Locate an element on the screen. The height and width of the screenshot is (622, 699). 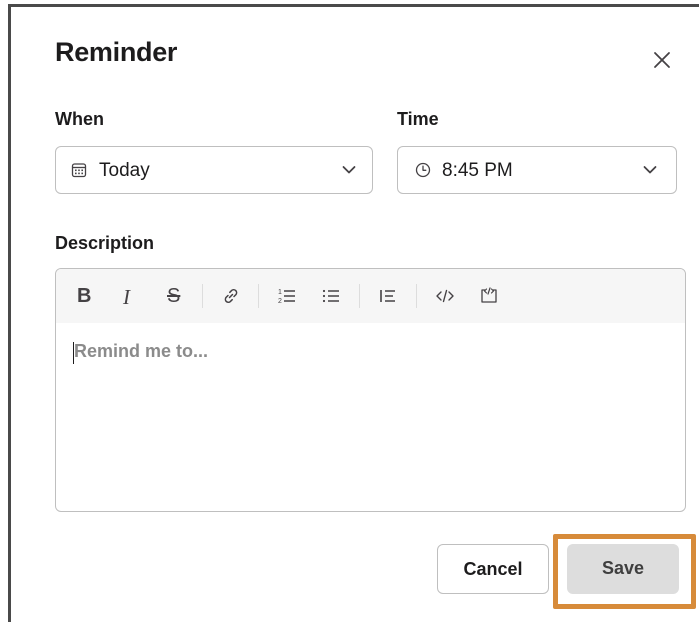
time-value: 8:45 PM is located at coordinates (477, 170).